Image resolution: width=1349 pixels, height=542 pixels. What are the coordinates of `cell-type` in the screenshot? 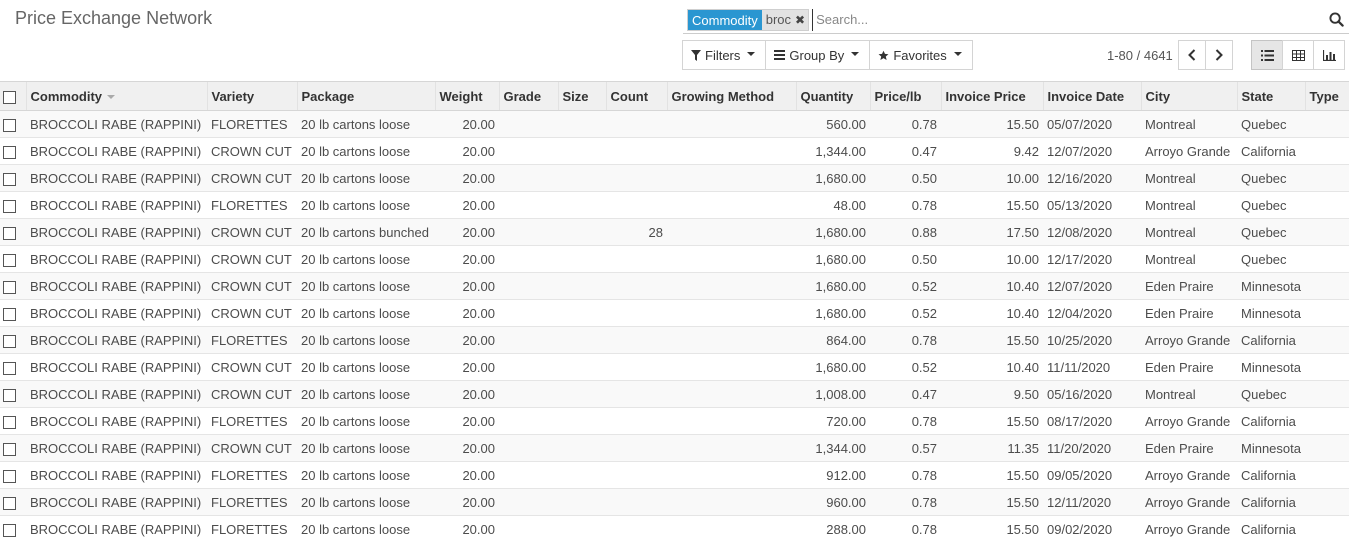 It's located at (1327, 205).